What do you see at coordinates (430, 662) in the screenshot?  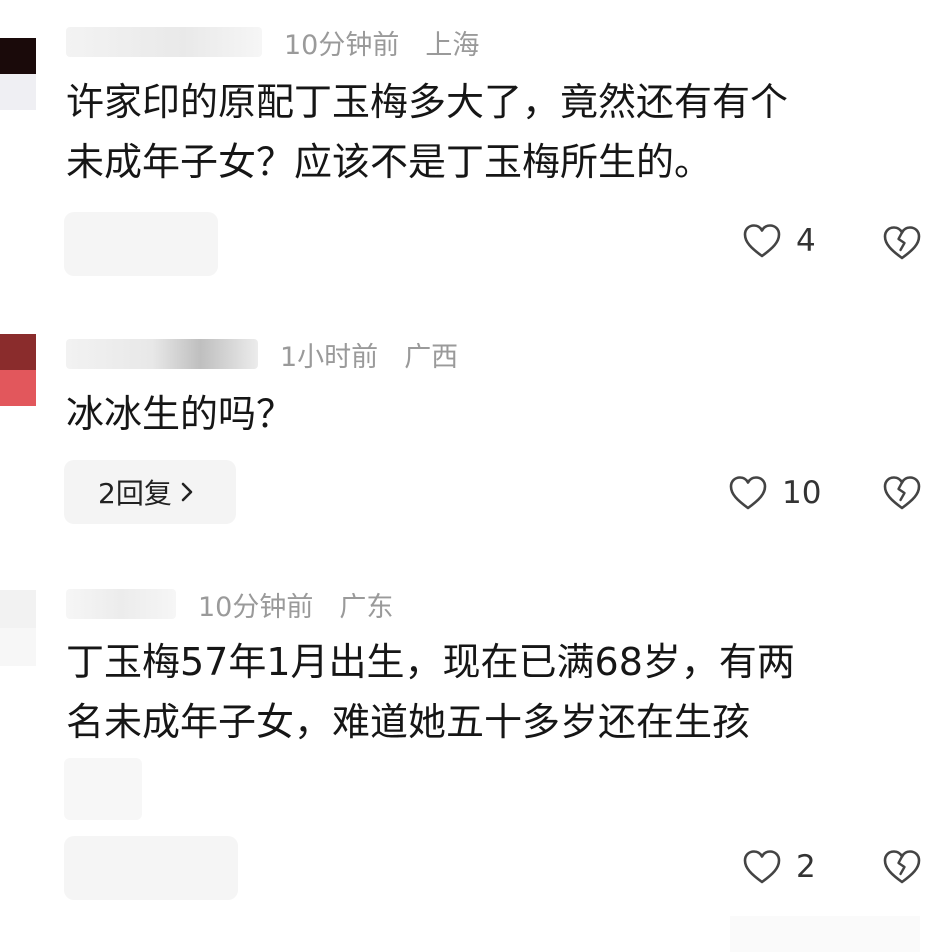 I see `comment-text-line: 丁玉梅57年1月出生，现在已满68岁，有两` at bounding box center [430, 662].